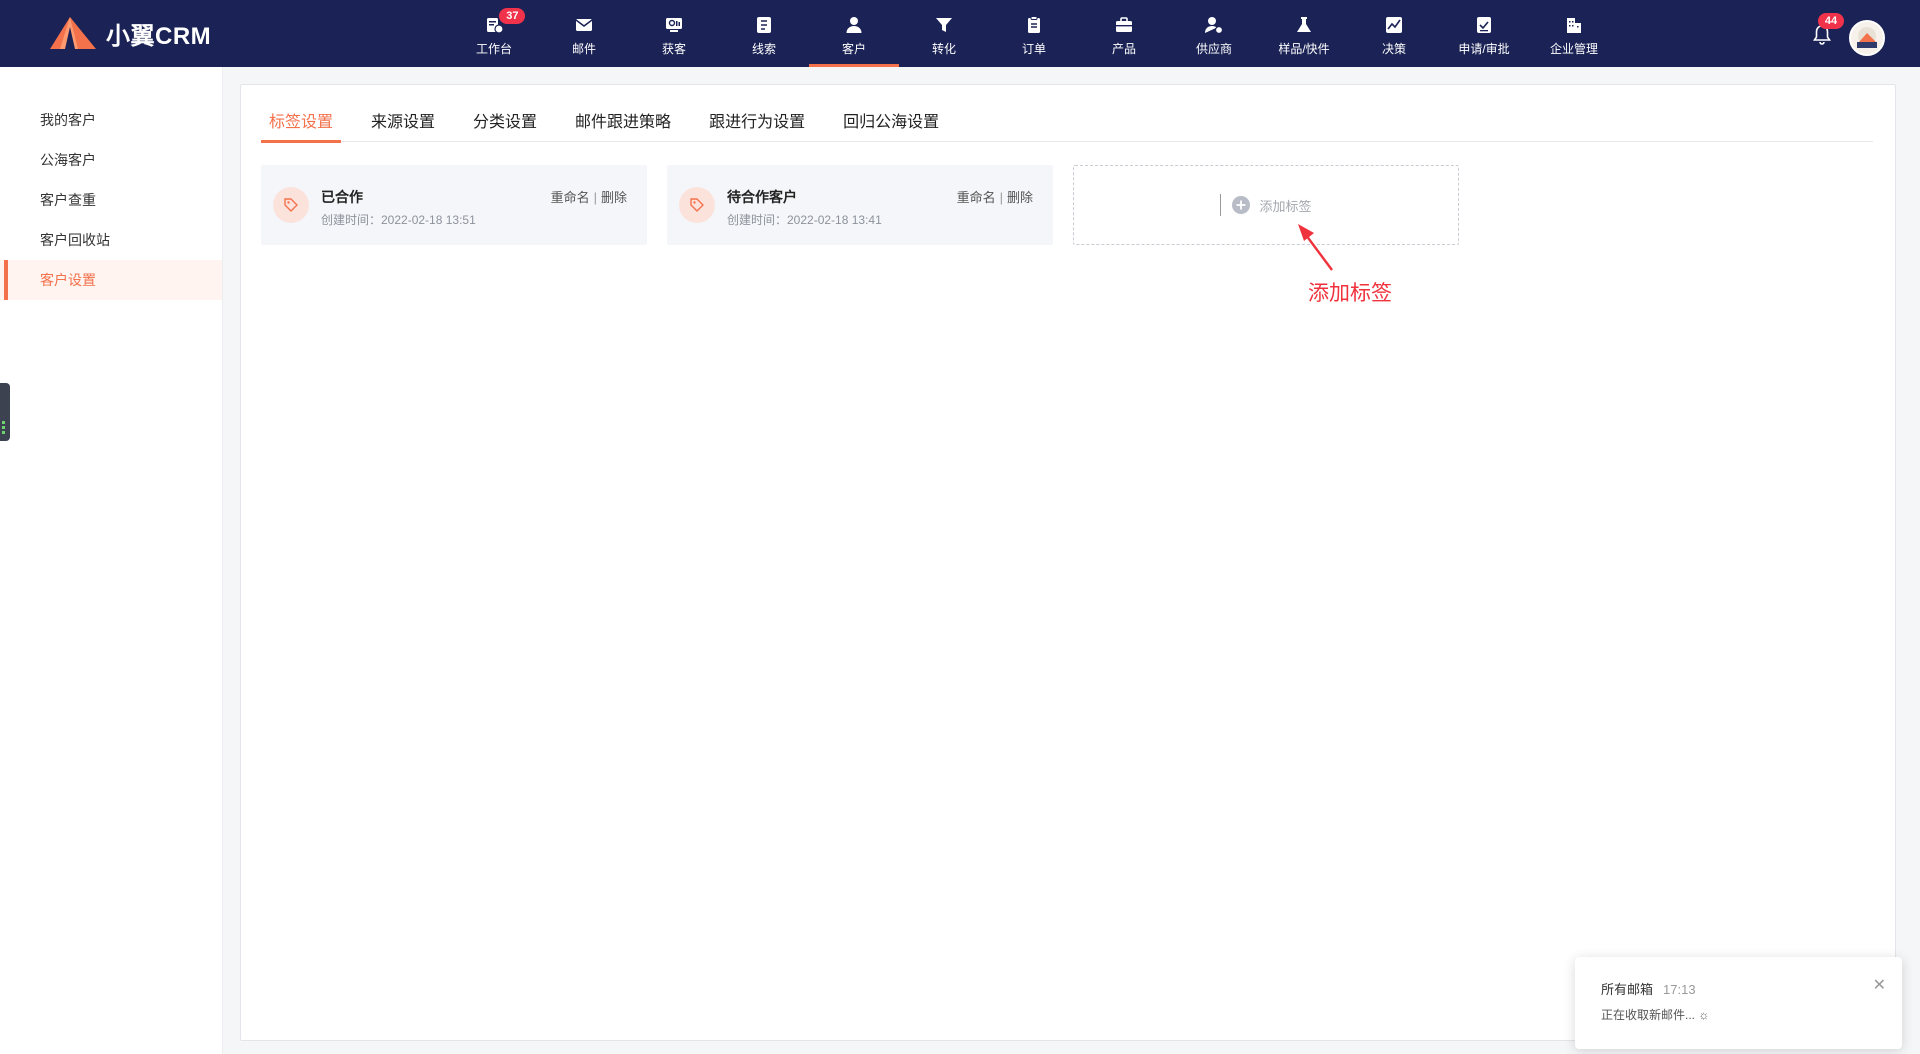 The height and width of the screenshot is (1054, 1920). I want to click on nav-label: 邮件, so click(583, 48).